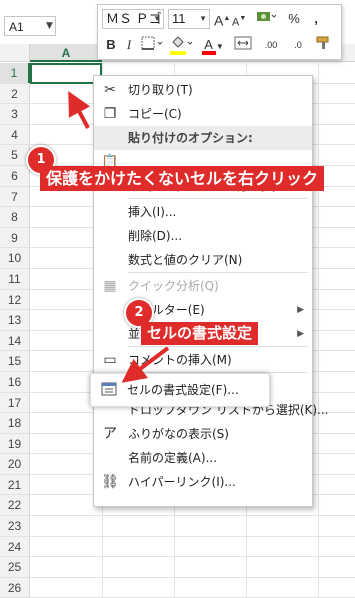 Image resolution: width=355 pixels, height=598 pixels. What do you see at coordinates (133, 19) in the screenshot?
I see `font-name-box: ＭＳ Ｐゴ ▼` at bounding box center [133, 19].